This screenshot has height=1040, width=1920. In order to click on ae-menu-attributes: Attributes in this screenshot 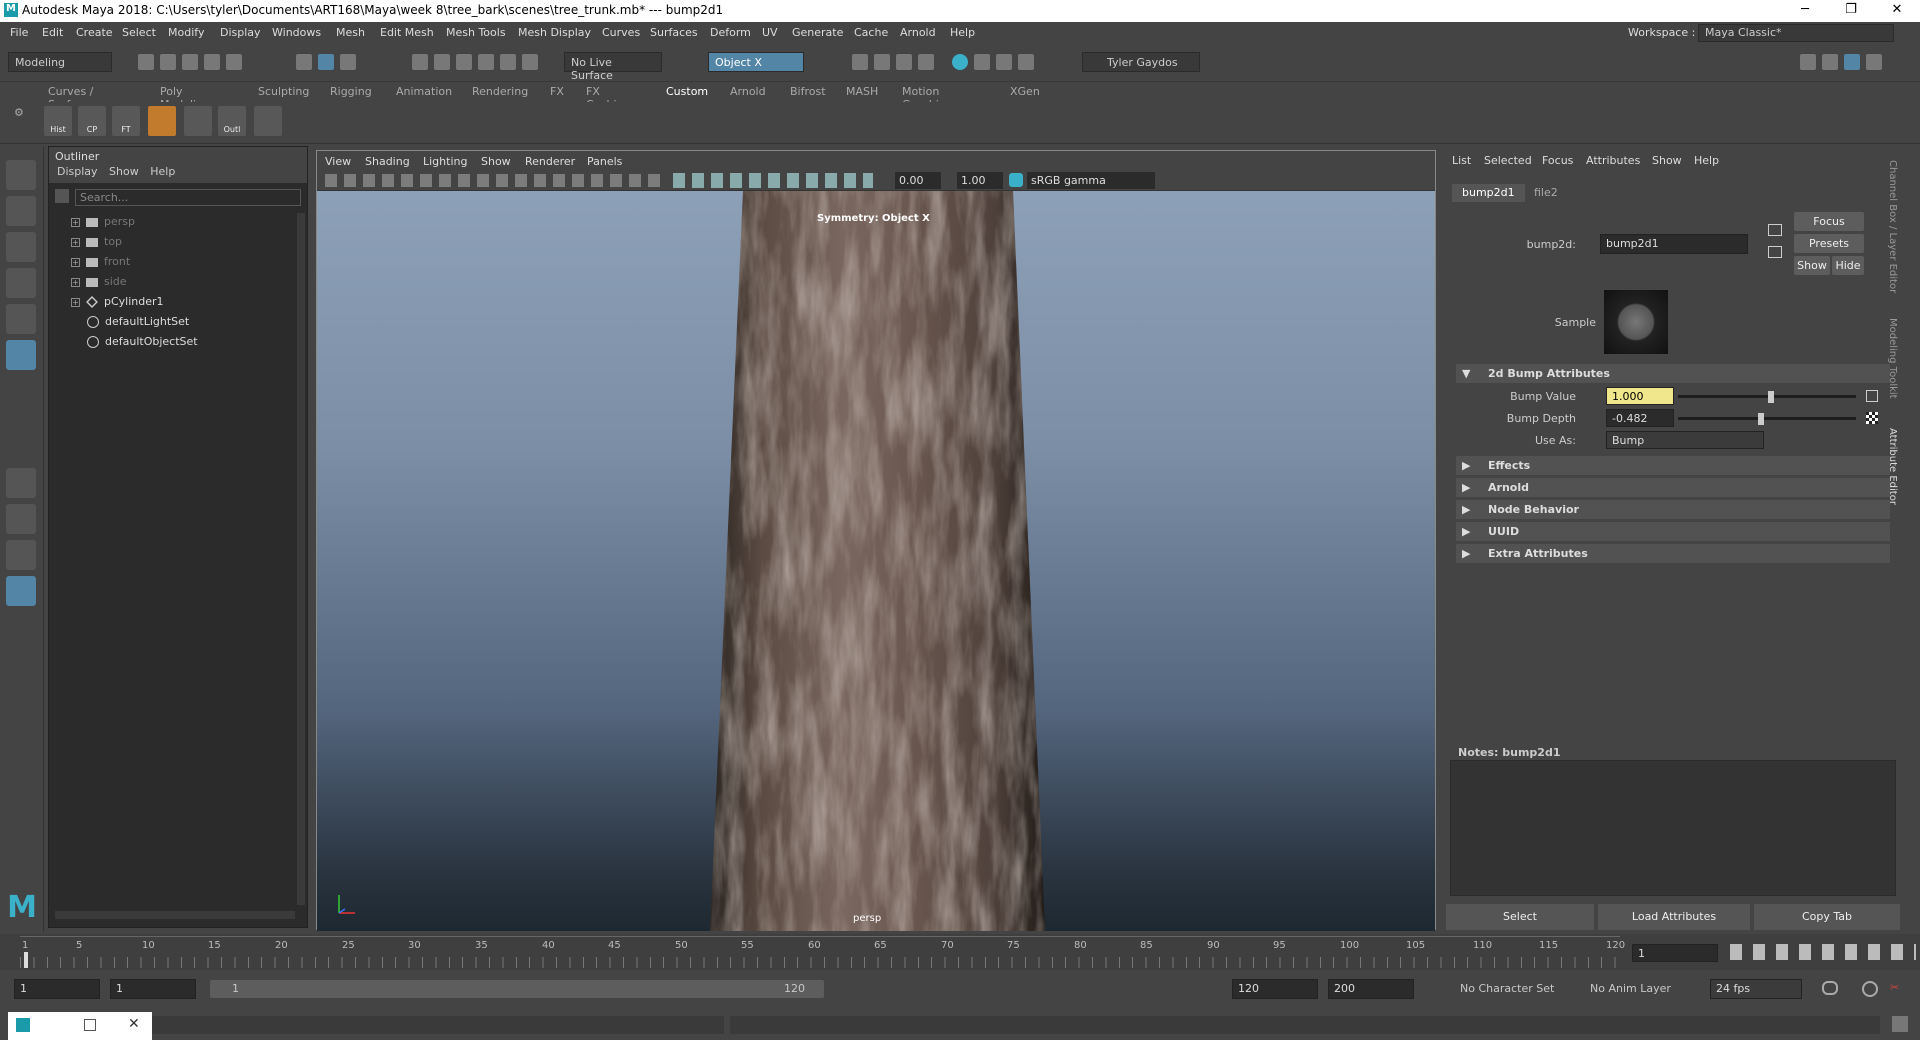, I will do `click(1613, 160)`.